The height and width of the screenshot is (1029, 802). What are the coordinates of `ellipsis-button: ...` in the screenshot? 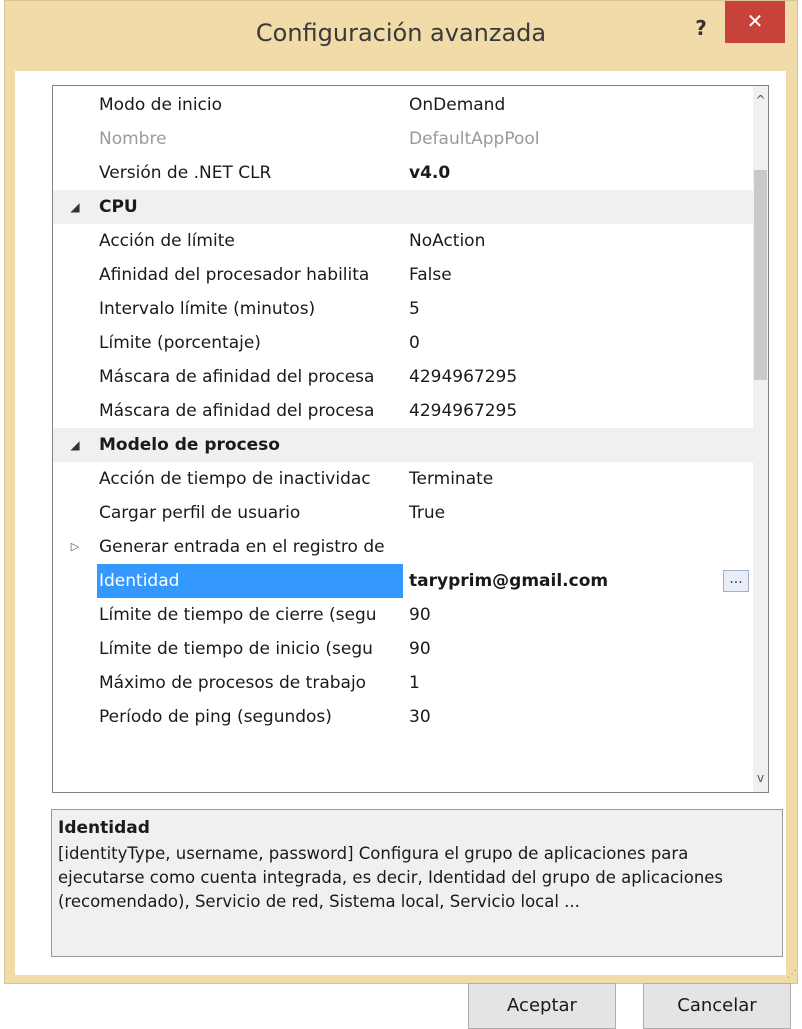 It's located at (736, 581).